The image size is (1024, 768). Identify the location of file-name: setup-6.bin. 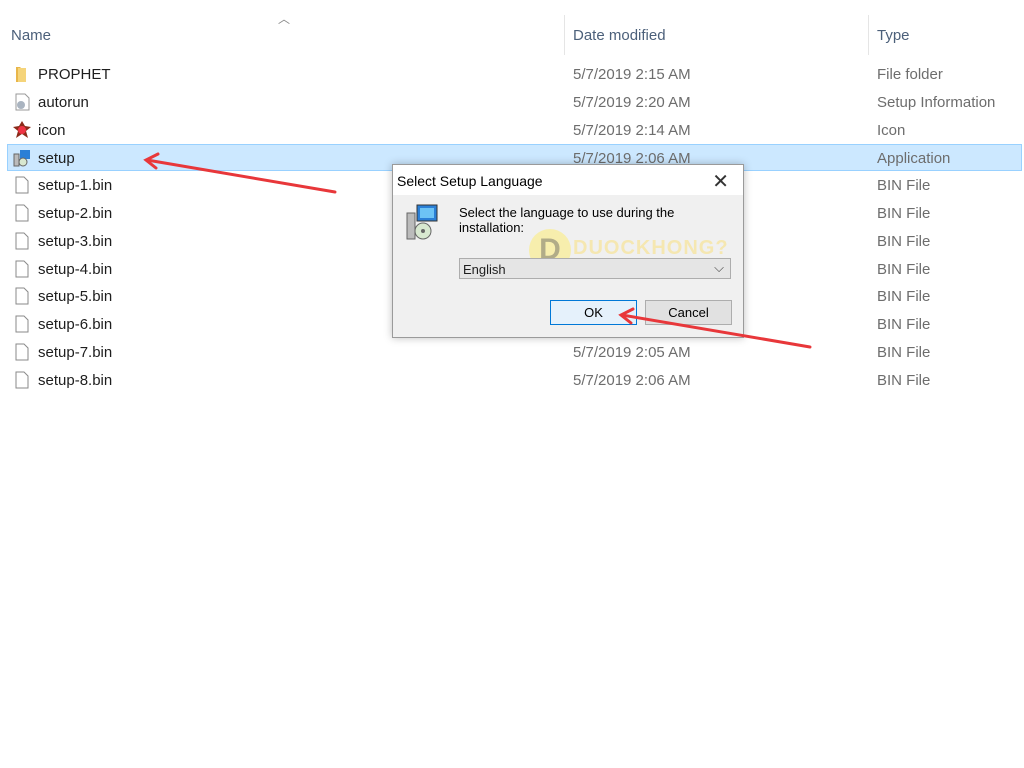
(75, 325).